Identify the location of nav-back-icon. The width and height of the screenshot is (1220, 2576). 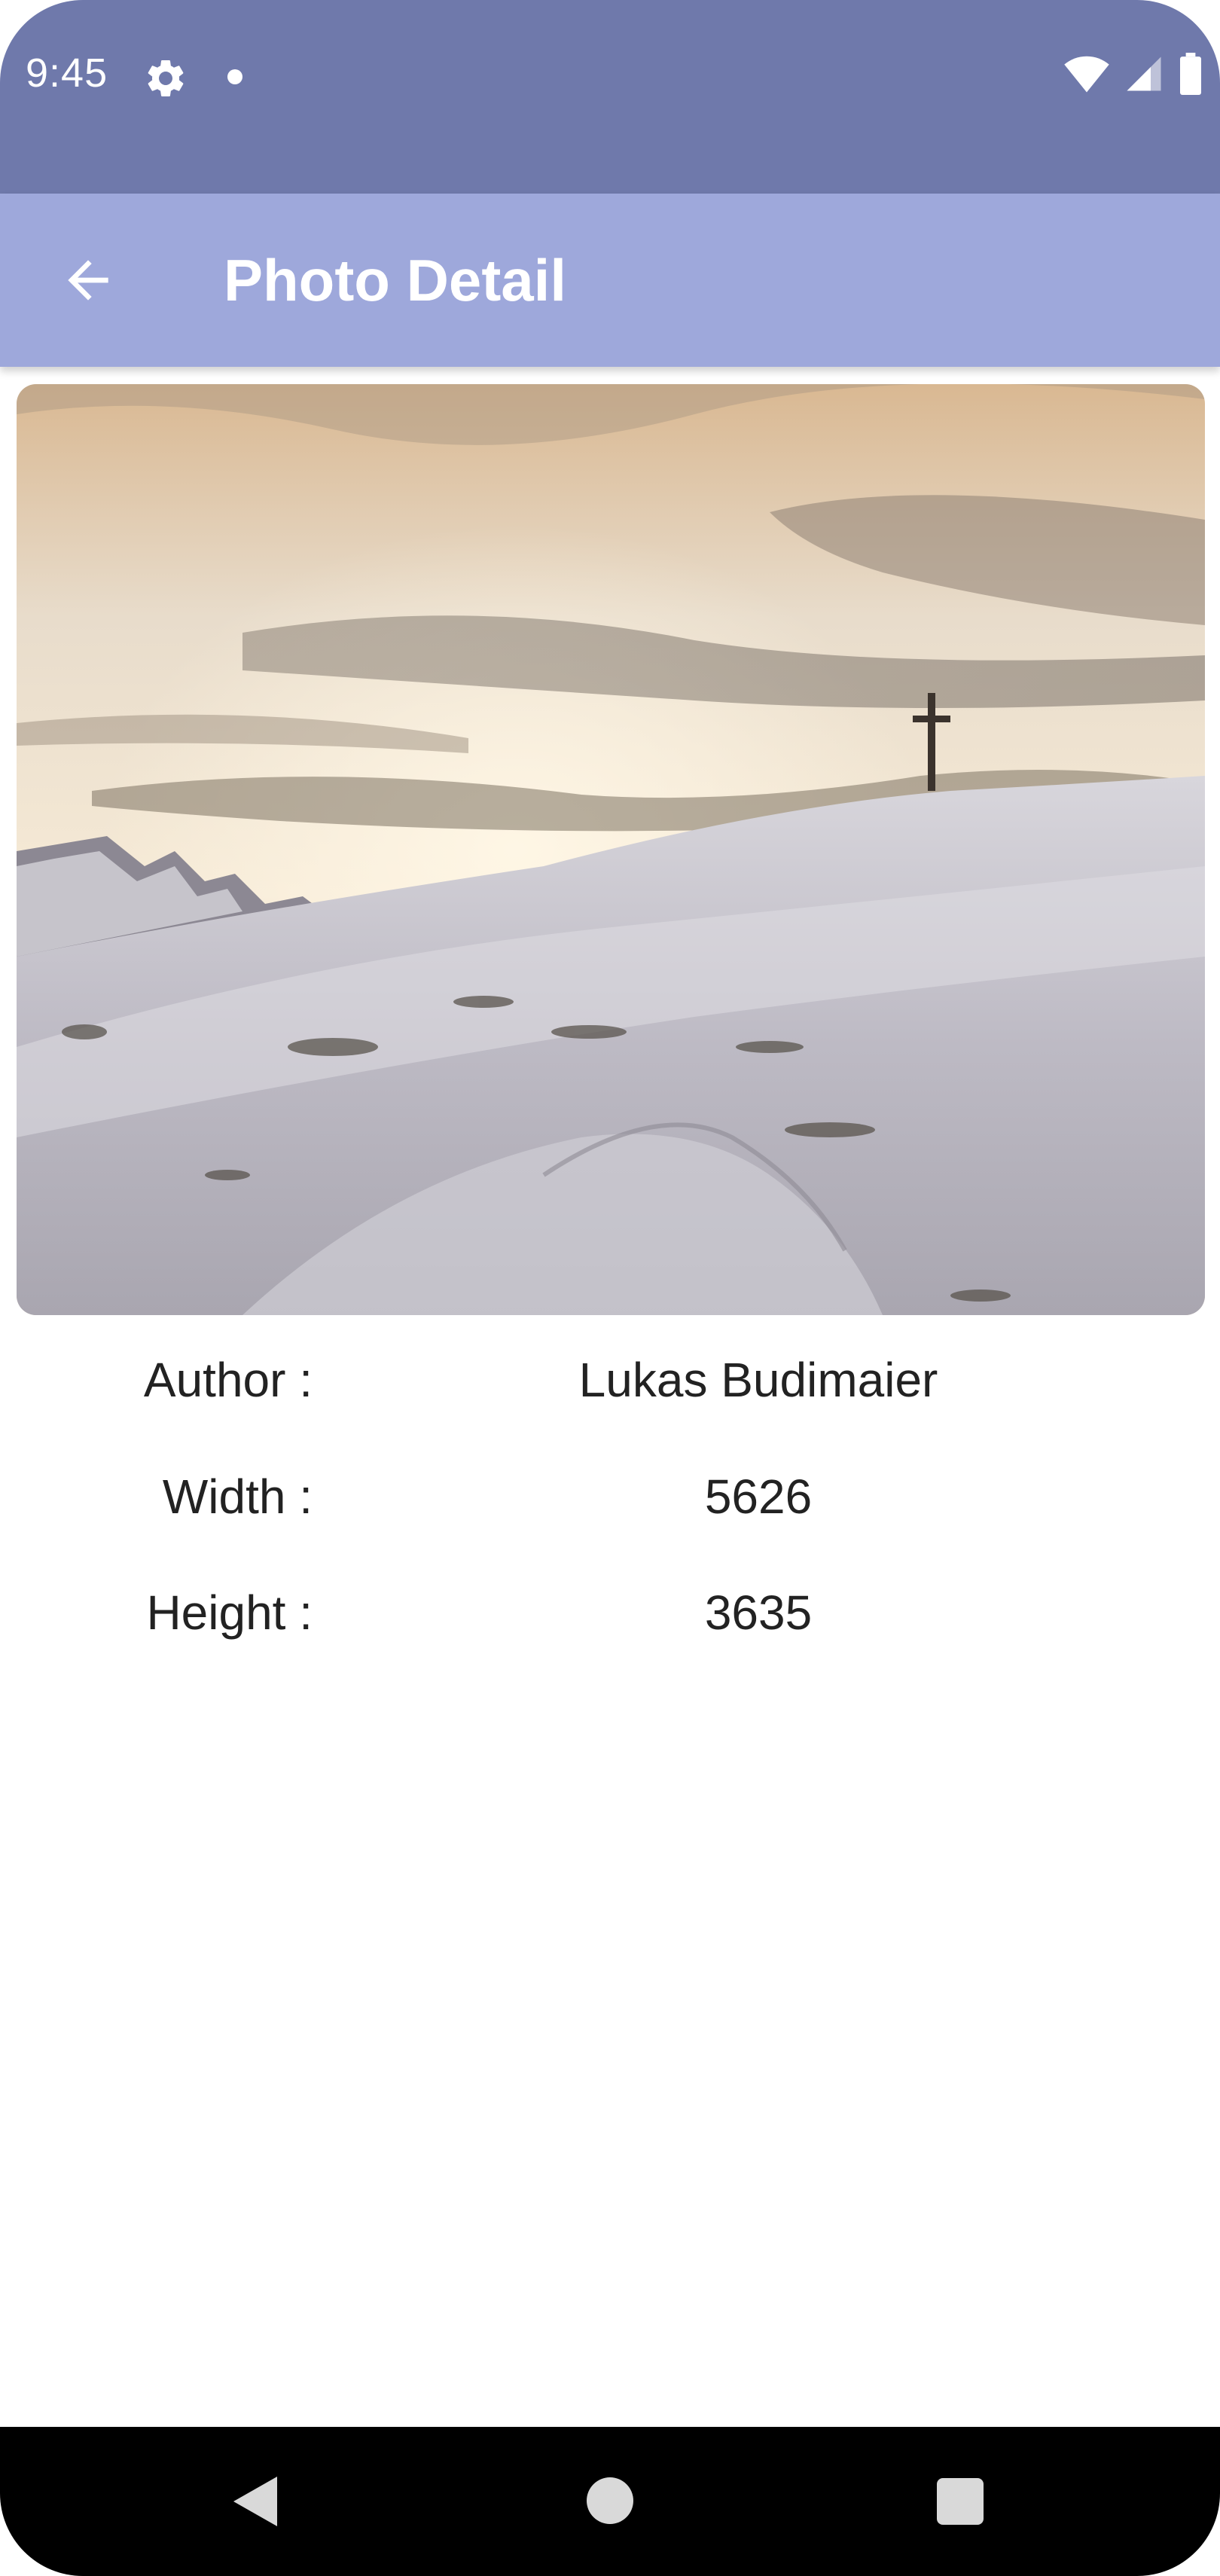
(255, 2502).